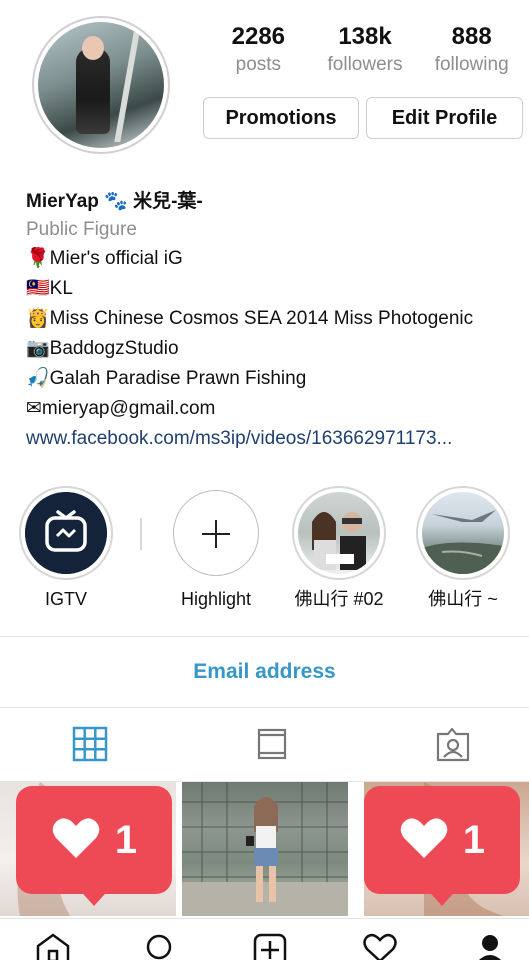  I want to click on home-icon, so click(53, 946).